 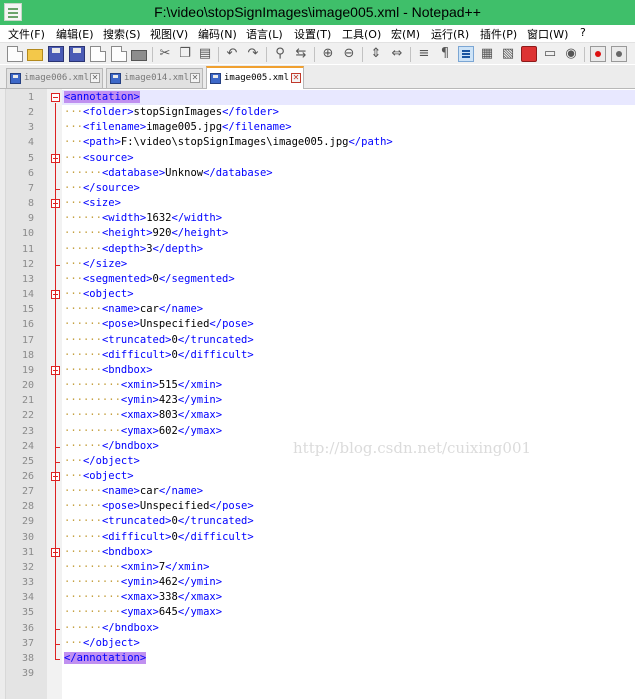 I want to click on menu-search: 搜索(S), so click(x=122, y=34).